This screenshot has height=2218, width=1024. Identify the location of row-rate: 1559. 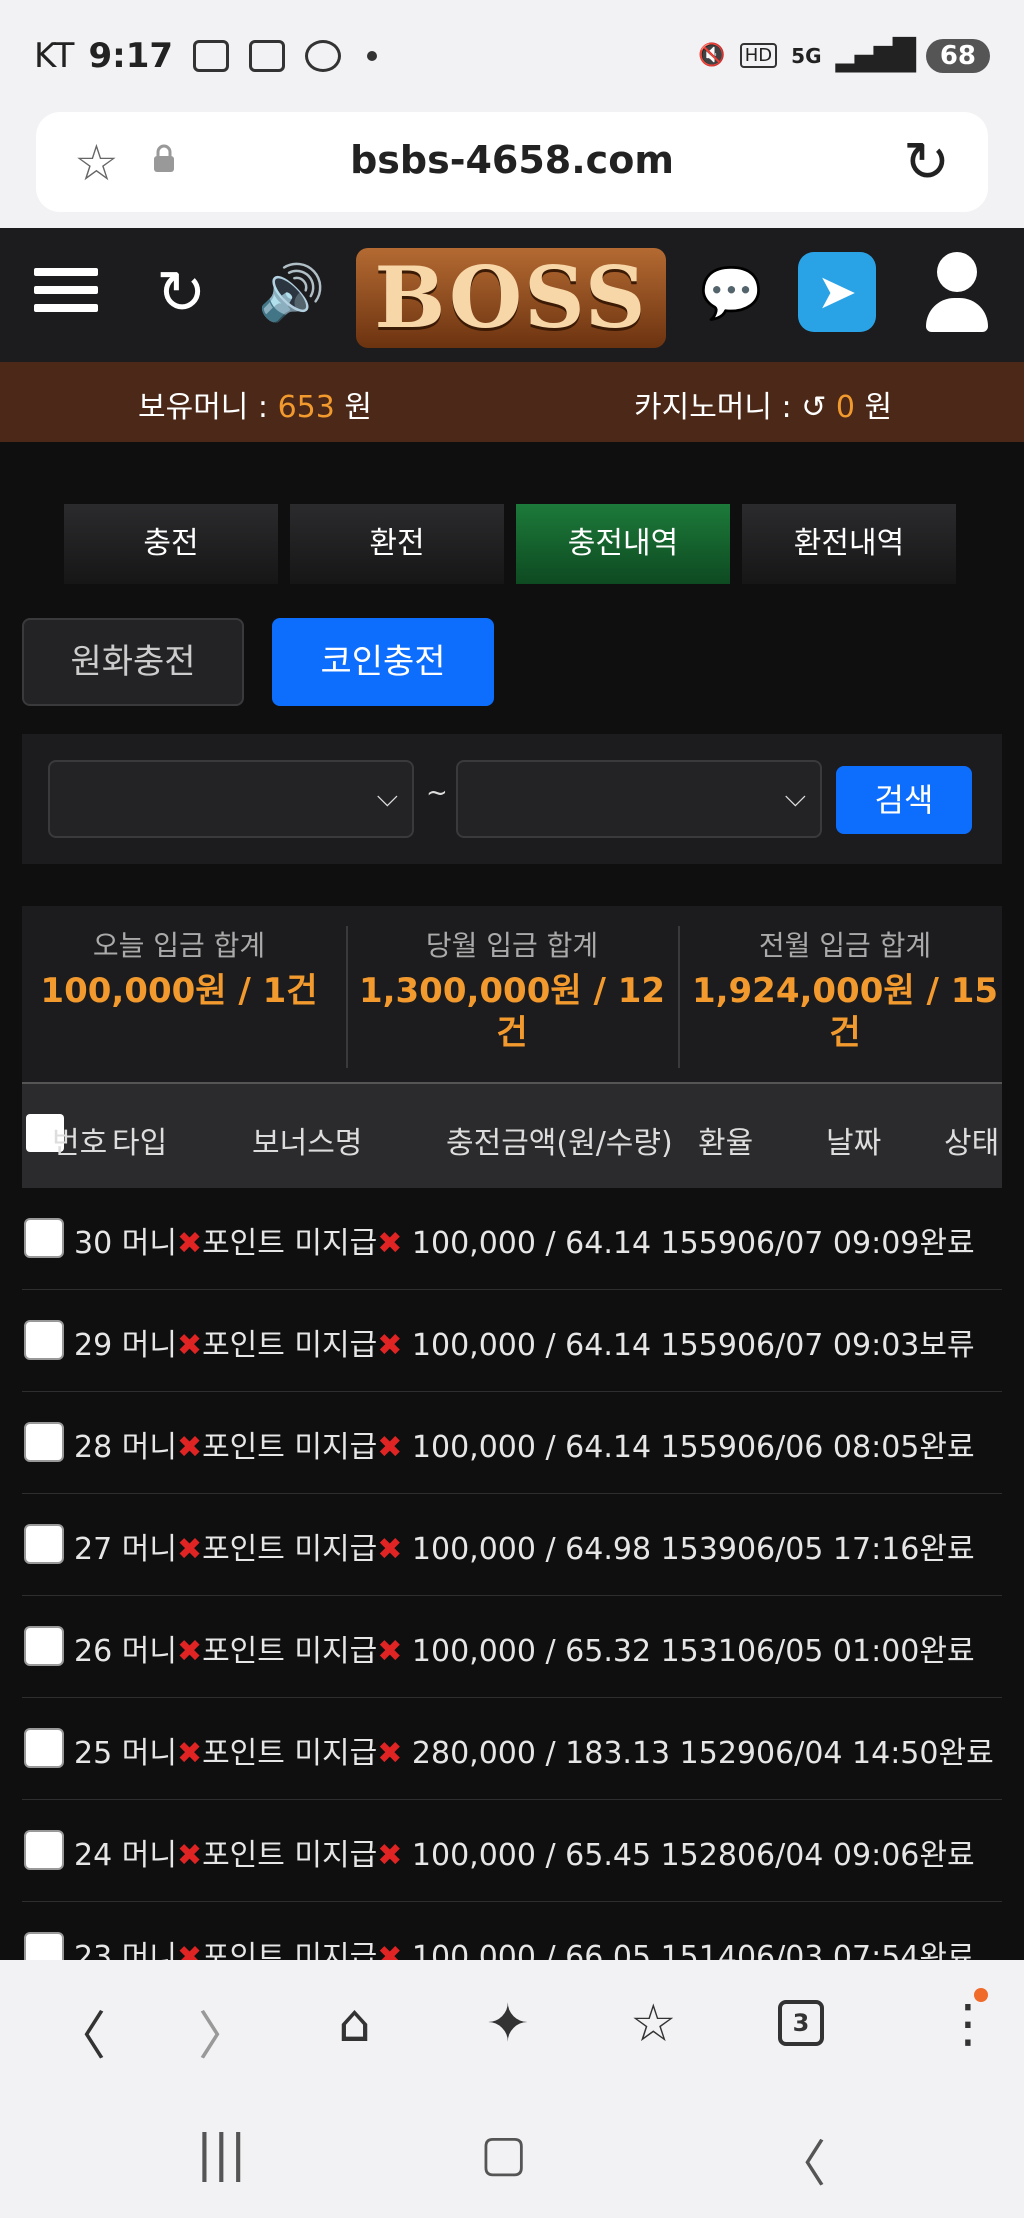
(698, 1447).